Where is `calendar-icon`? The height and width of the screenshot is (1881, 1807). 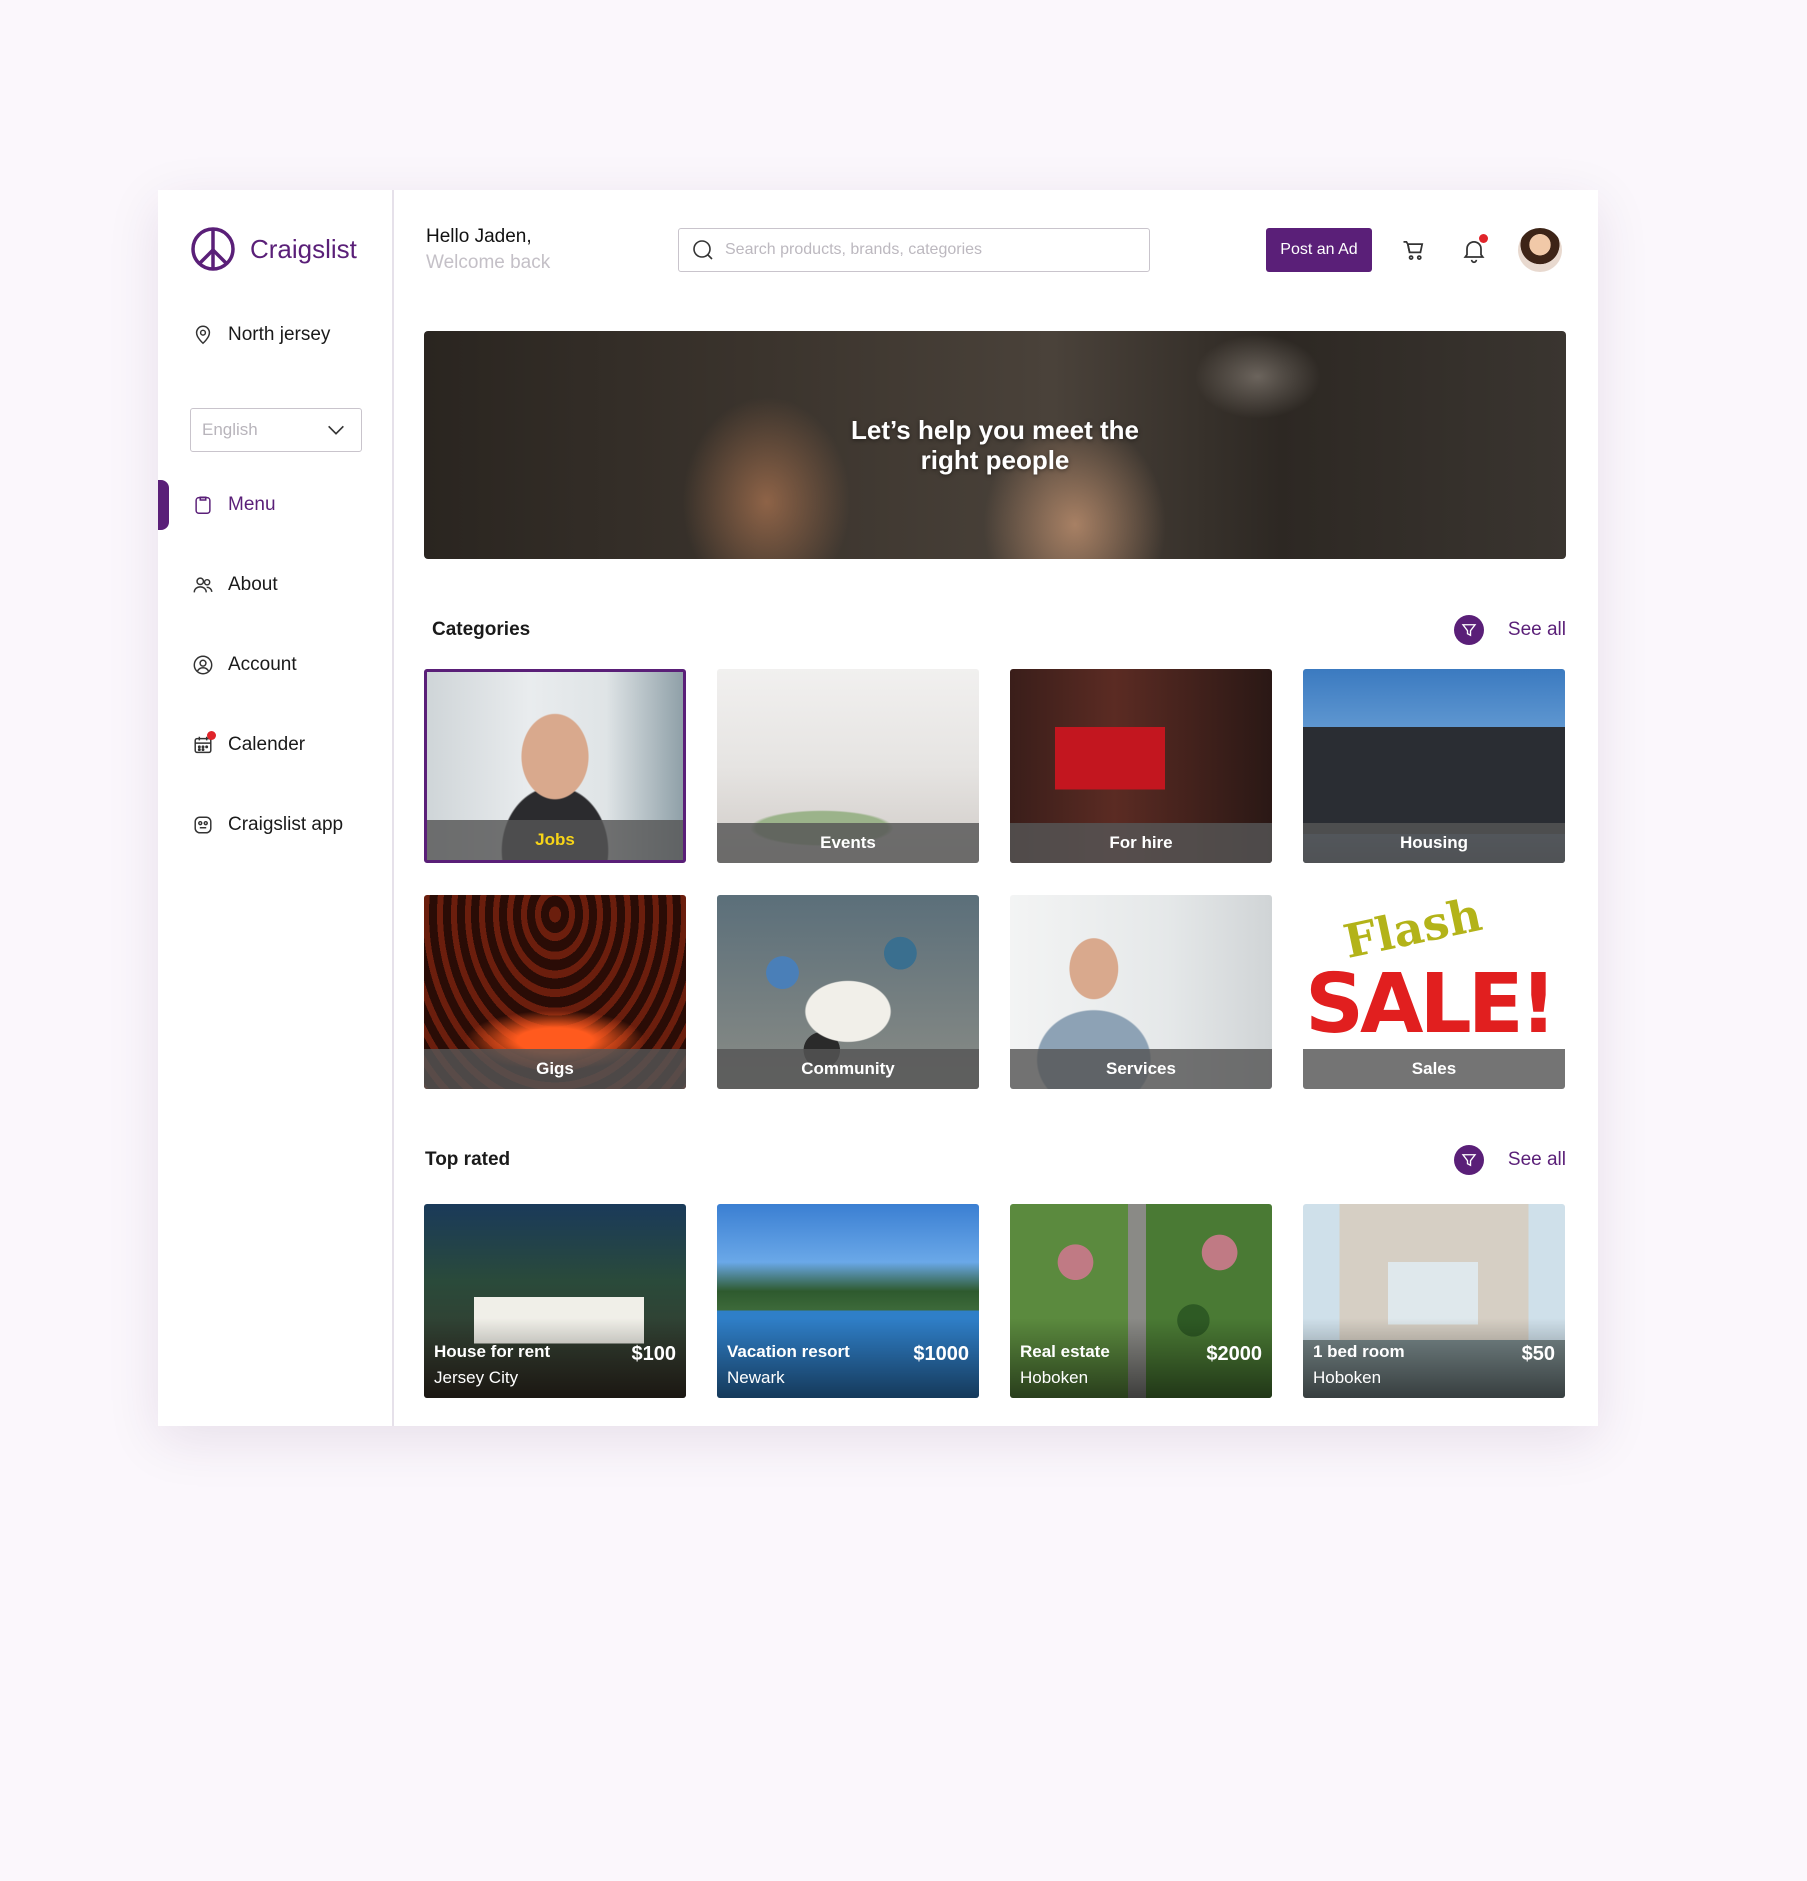 calendar-icon is located at coordinates (204, 743).